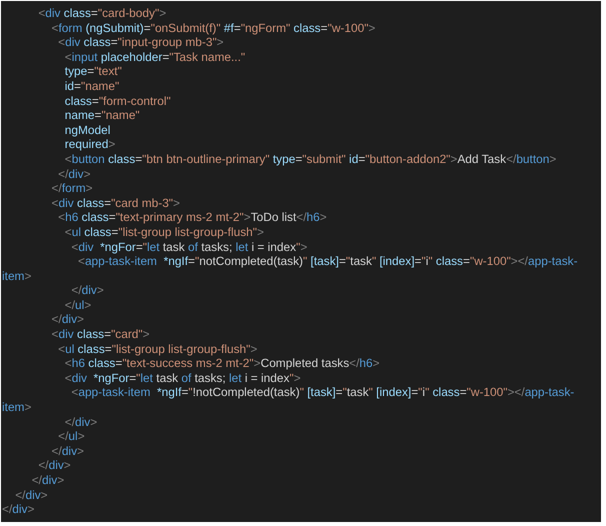 Image resolution: width=606 pixels, height=526 pixels. I want to click on code-line: class="form-control", so click(117, 101).